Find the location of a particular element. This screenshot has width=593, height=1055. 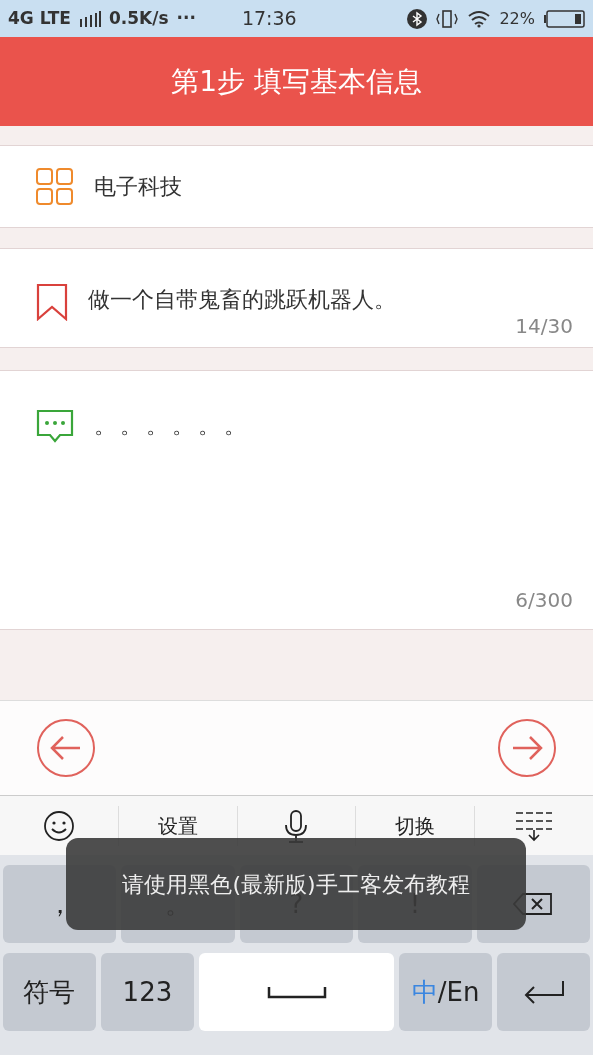

battery-label: 22% is located at coordinates (517, 18).